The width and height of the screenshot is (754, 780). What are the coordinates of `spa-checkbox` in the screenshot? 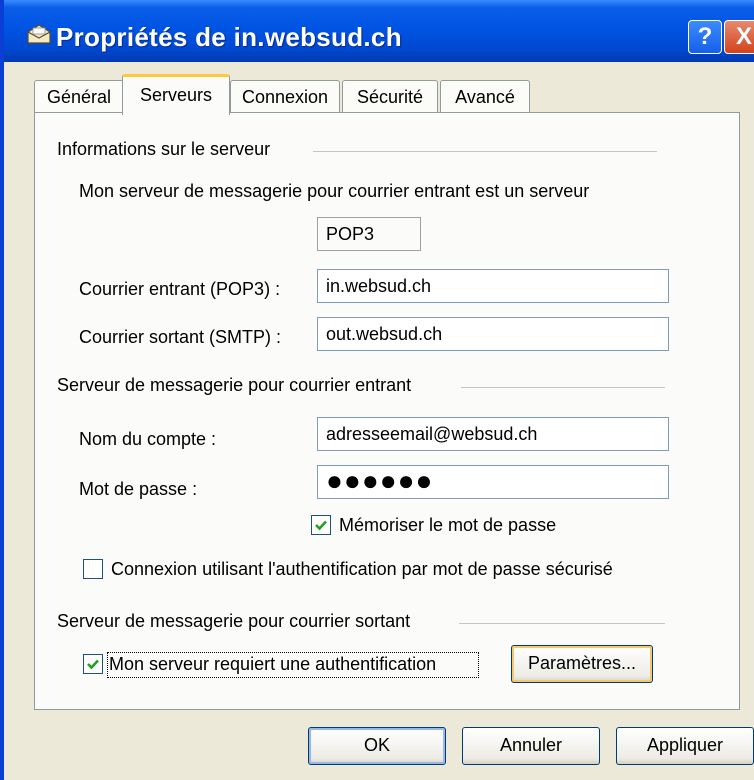 It's located at (93, 569).